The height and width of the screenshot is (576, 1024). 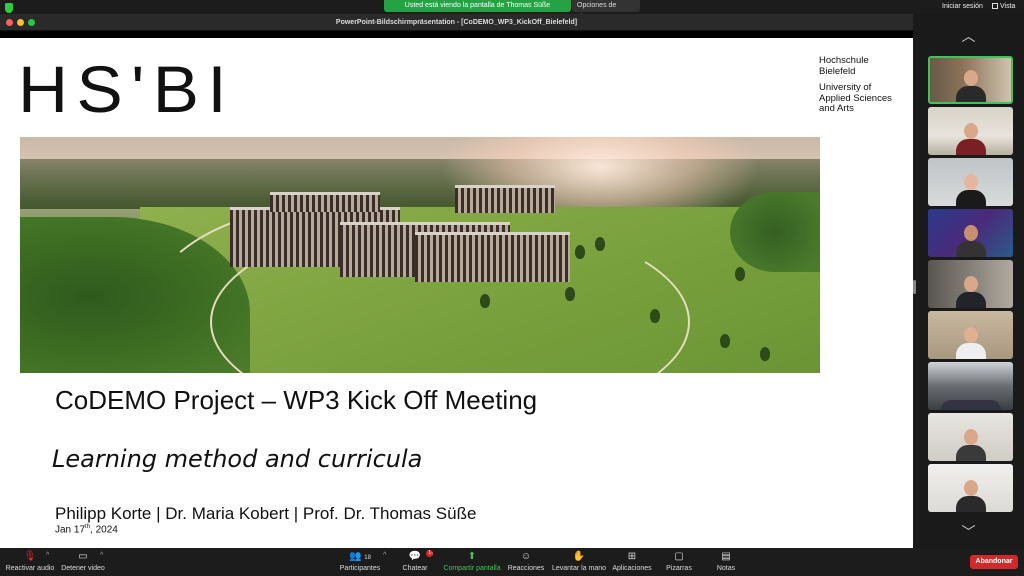 I want to click on shield-icon, so click(x=9, y=8).